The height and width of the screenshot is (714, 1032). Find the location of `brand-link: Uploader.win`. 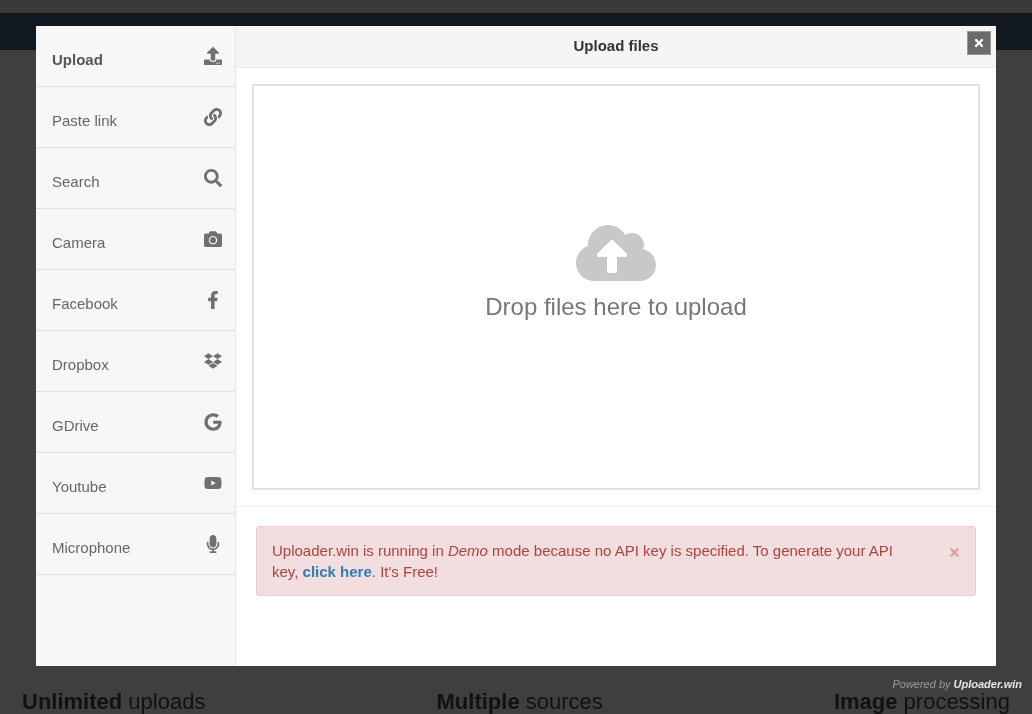

brand-link: Uploader.win is located at coordinates (987, 684).